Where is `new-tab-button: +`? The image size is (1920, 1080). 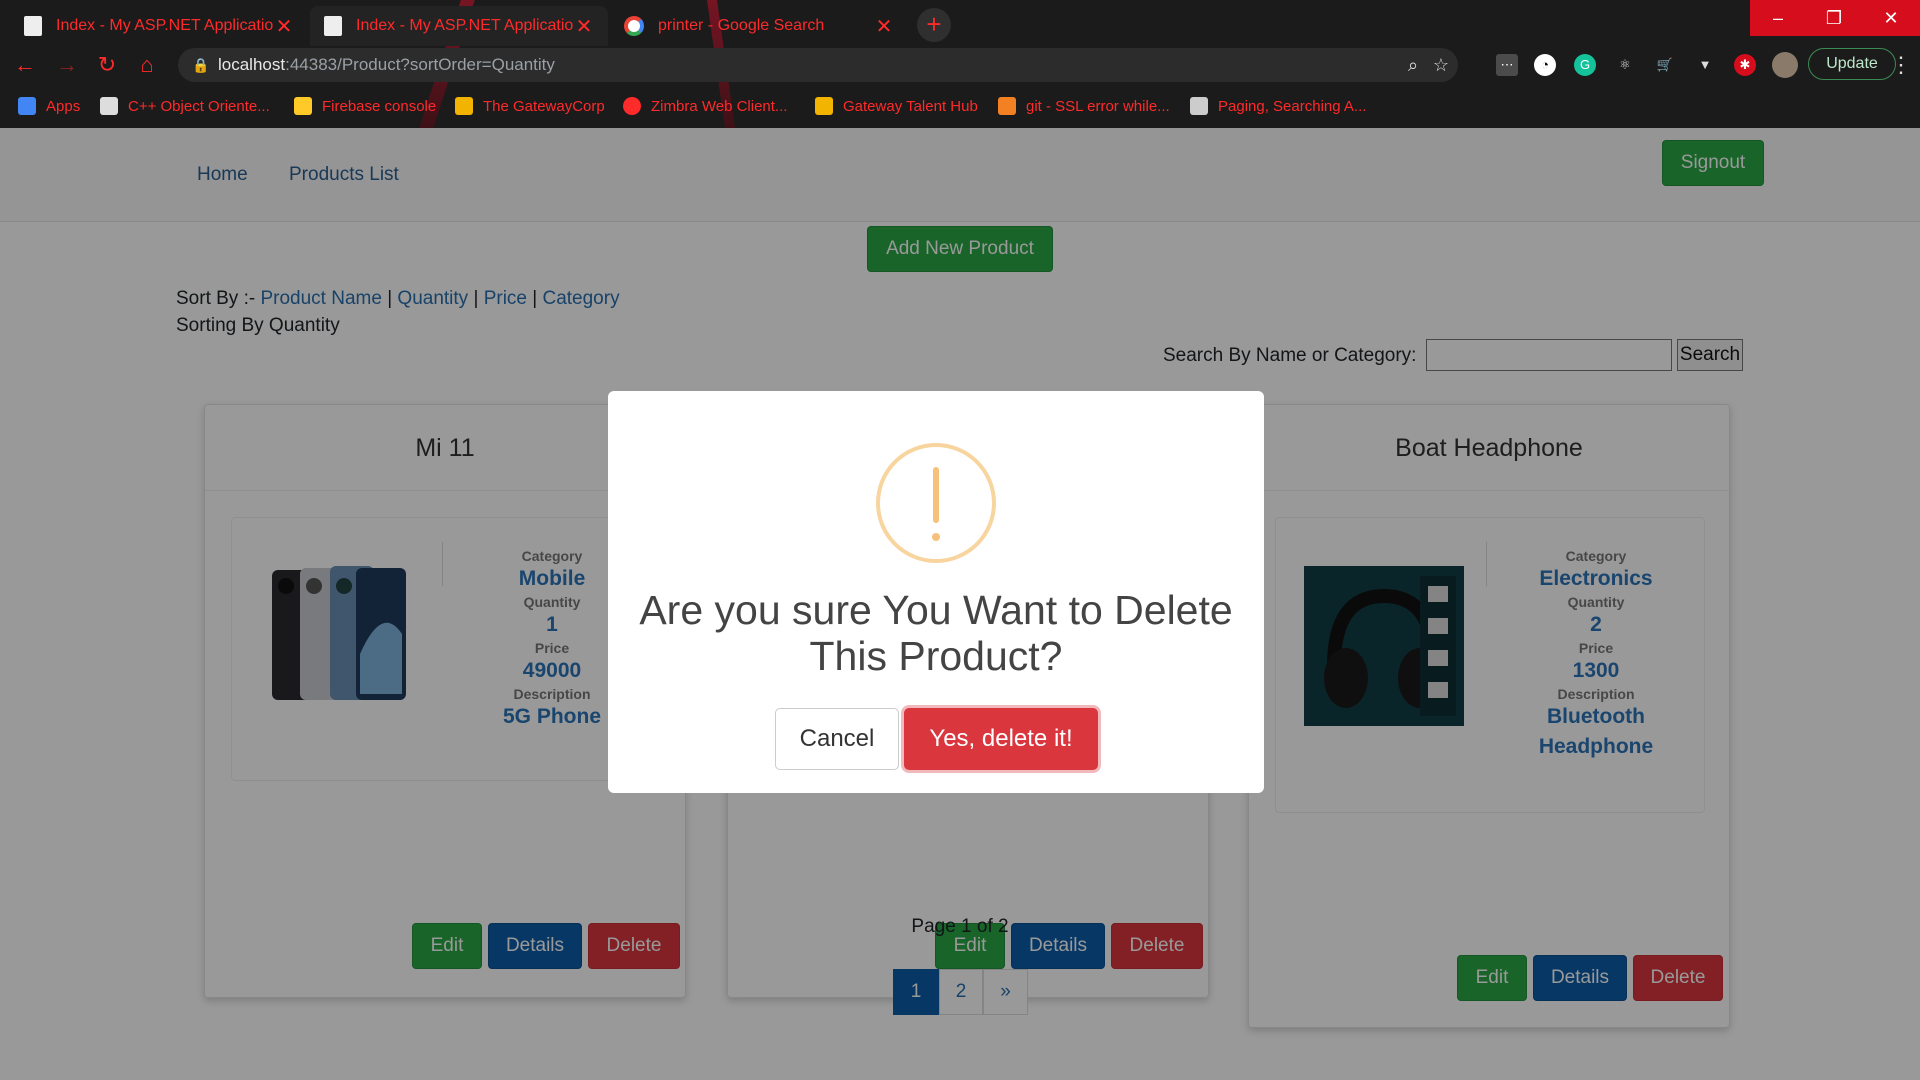
new-tab-button: + is located at coordinates (934, 25).